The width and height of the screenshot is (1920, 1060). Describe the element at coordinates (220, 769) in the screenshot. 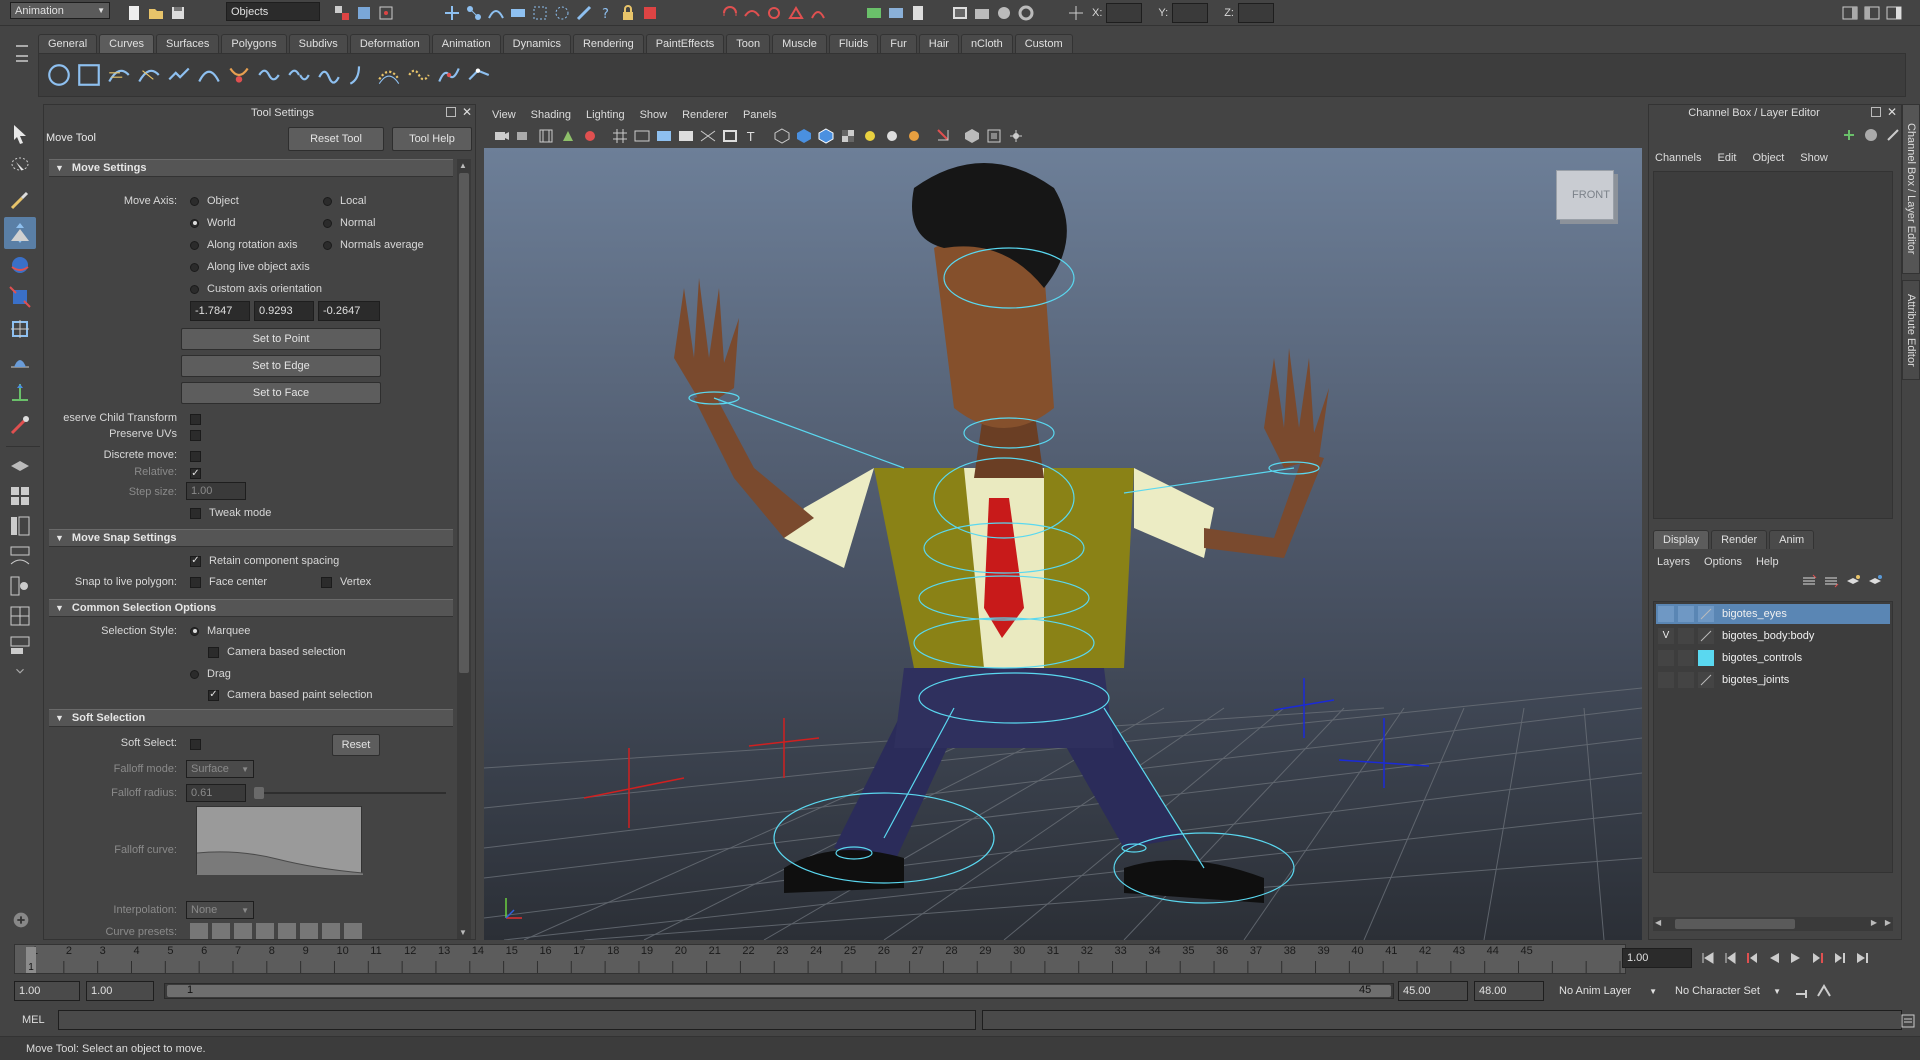

I see `falloff-mode-dropdown: Surface ▼` at that location.